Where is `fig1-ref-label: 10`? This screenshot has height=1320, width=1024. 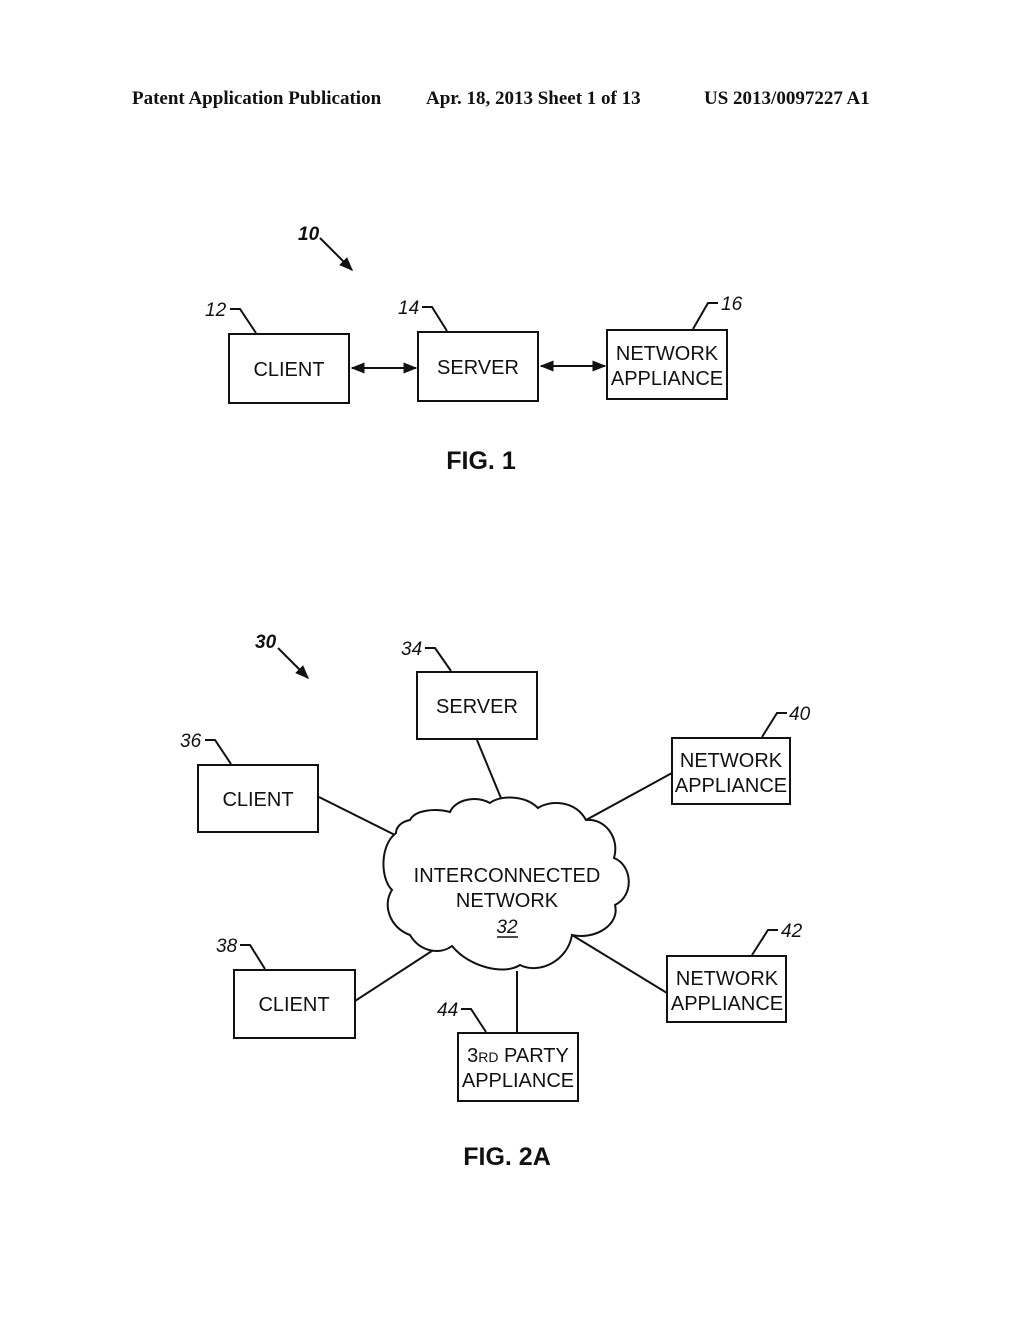
fig1-ref-label: 10 is located at coordinates (309, 234).